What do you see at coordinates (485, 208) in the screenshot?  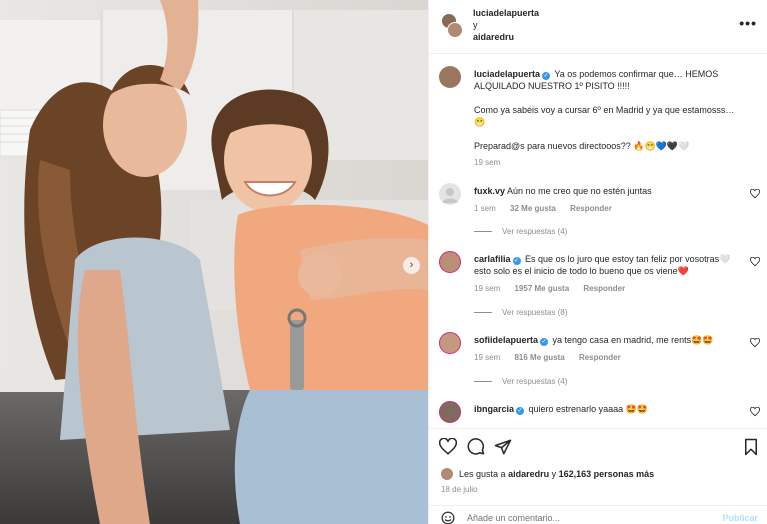 I see `comment-time: 1 sem` at bounding box center [485, 208].